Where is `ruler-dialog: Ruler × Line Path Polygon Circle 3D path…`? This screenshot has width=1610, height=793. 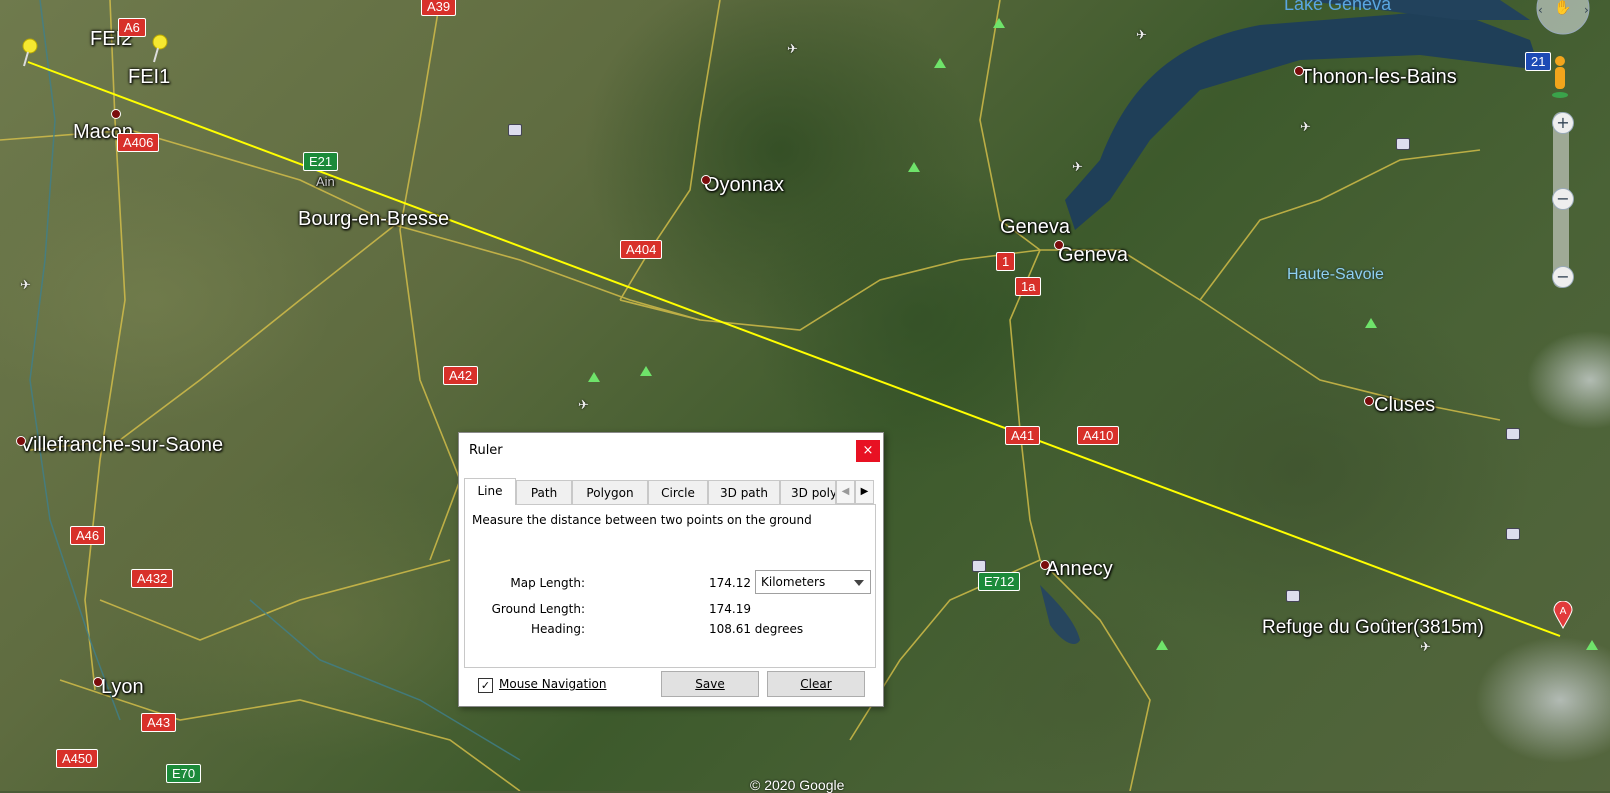
ruler-dialog: Ruler × Line Path Polygon Circle 3D path… is located at coordinates (671, 569).